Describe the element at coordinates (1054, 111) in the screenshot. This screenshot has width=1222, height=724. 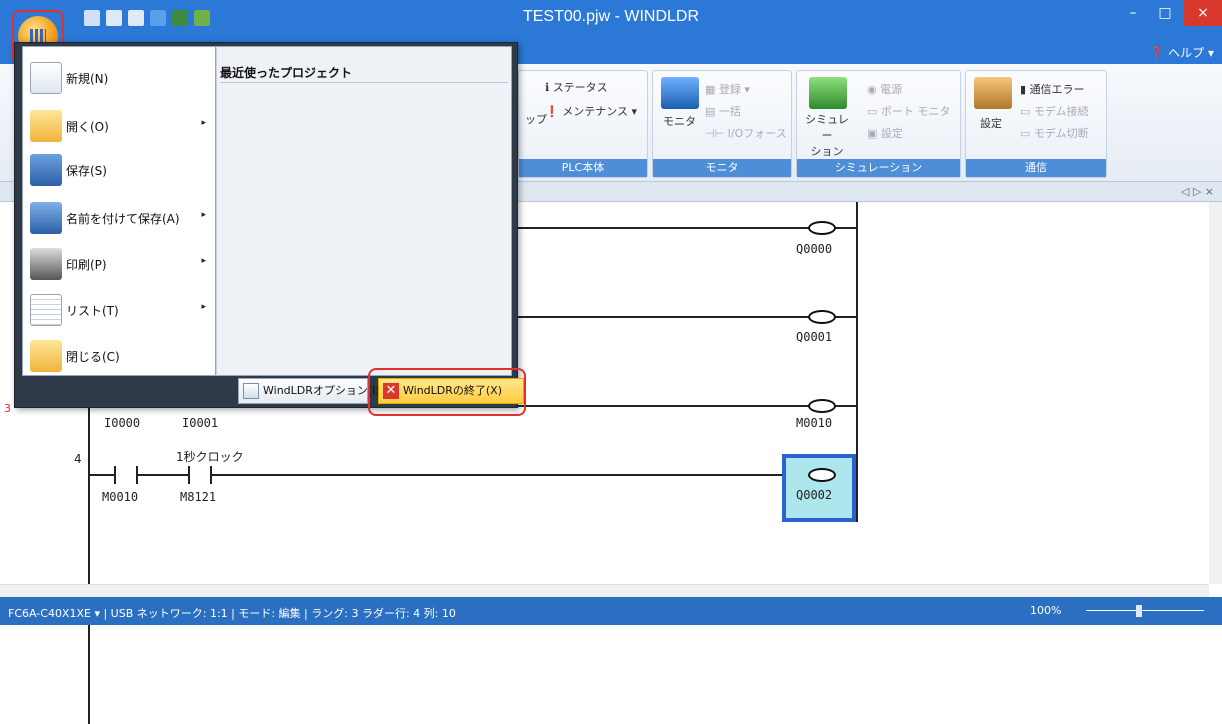
I see `modem-connect-item: ▭ モデム接続` at that location.